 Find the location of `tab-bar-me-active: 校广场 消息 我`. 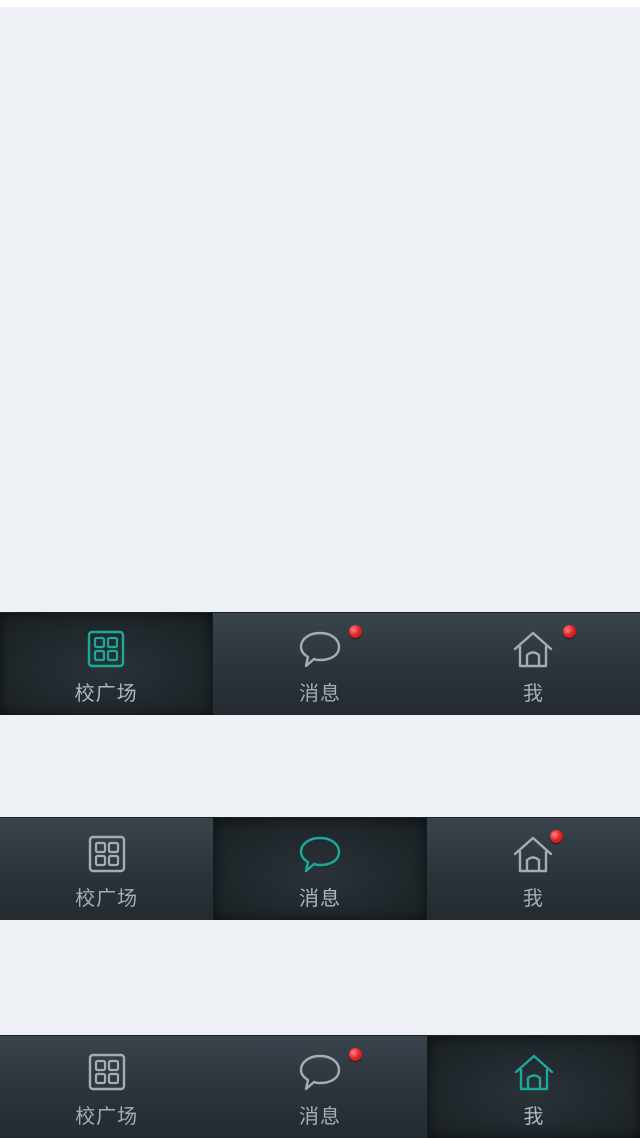

tab-bar-me-active: 校广场 消息 我 is located at coordinates (320, 1086).